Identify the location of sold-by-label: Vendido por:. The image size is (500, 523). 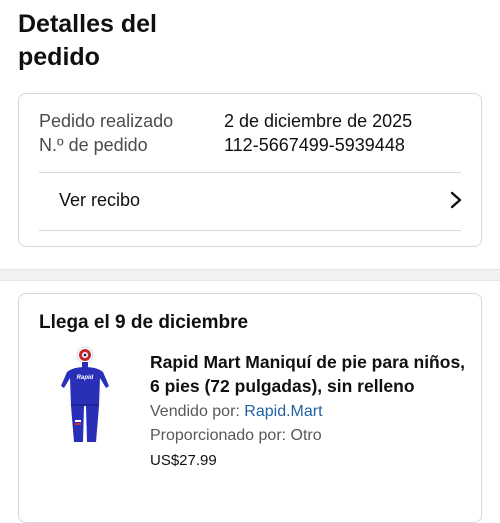
(197, 411).